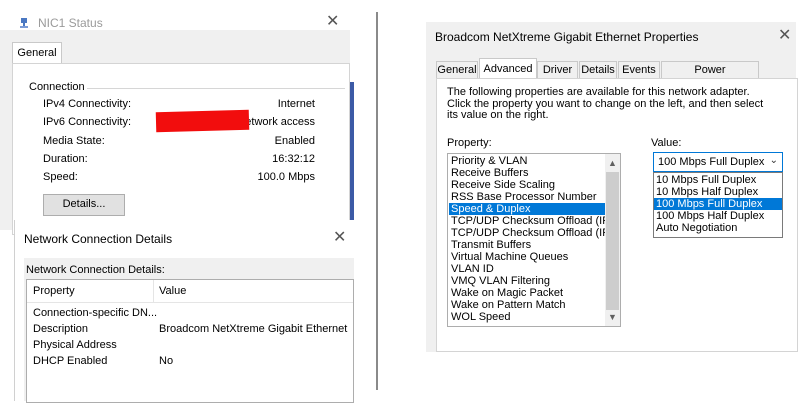 The height and width of the screenshot is (403, 800). I want to click on table-row-property: Physical Address, so click(75, 345).